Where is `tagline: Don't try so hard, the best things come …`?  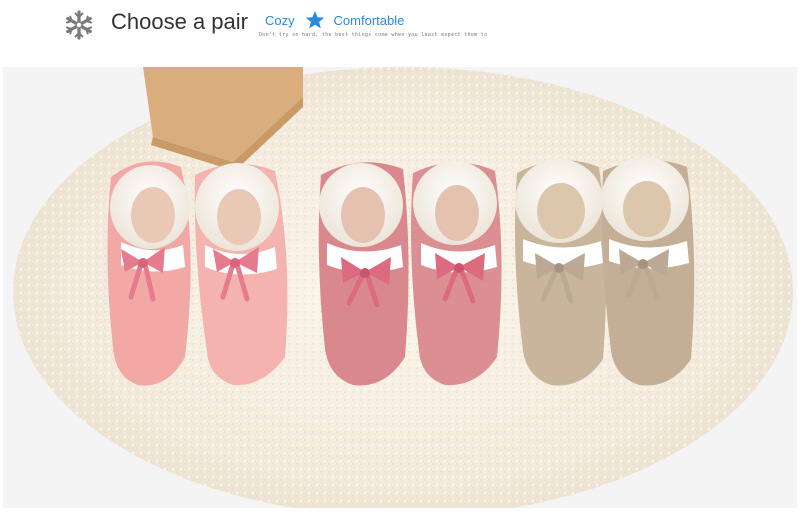 tagline: Don't try so hard, the best things come … is located at coordinates (373, 35).